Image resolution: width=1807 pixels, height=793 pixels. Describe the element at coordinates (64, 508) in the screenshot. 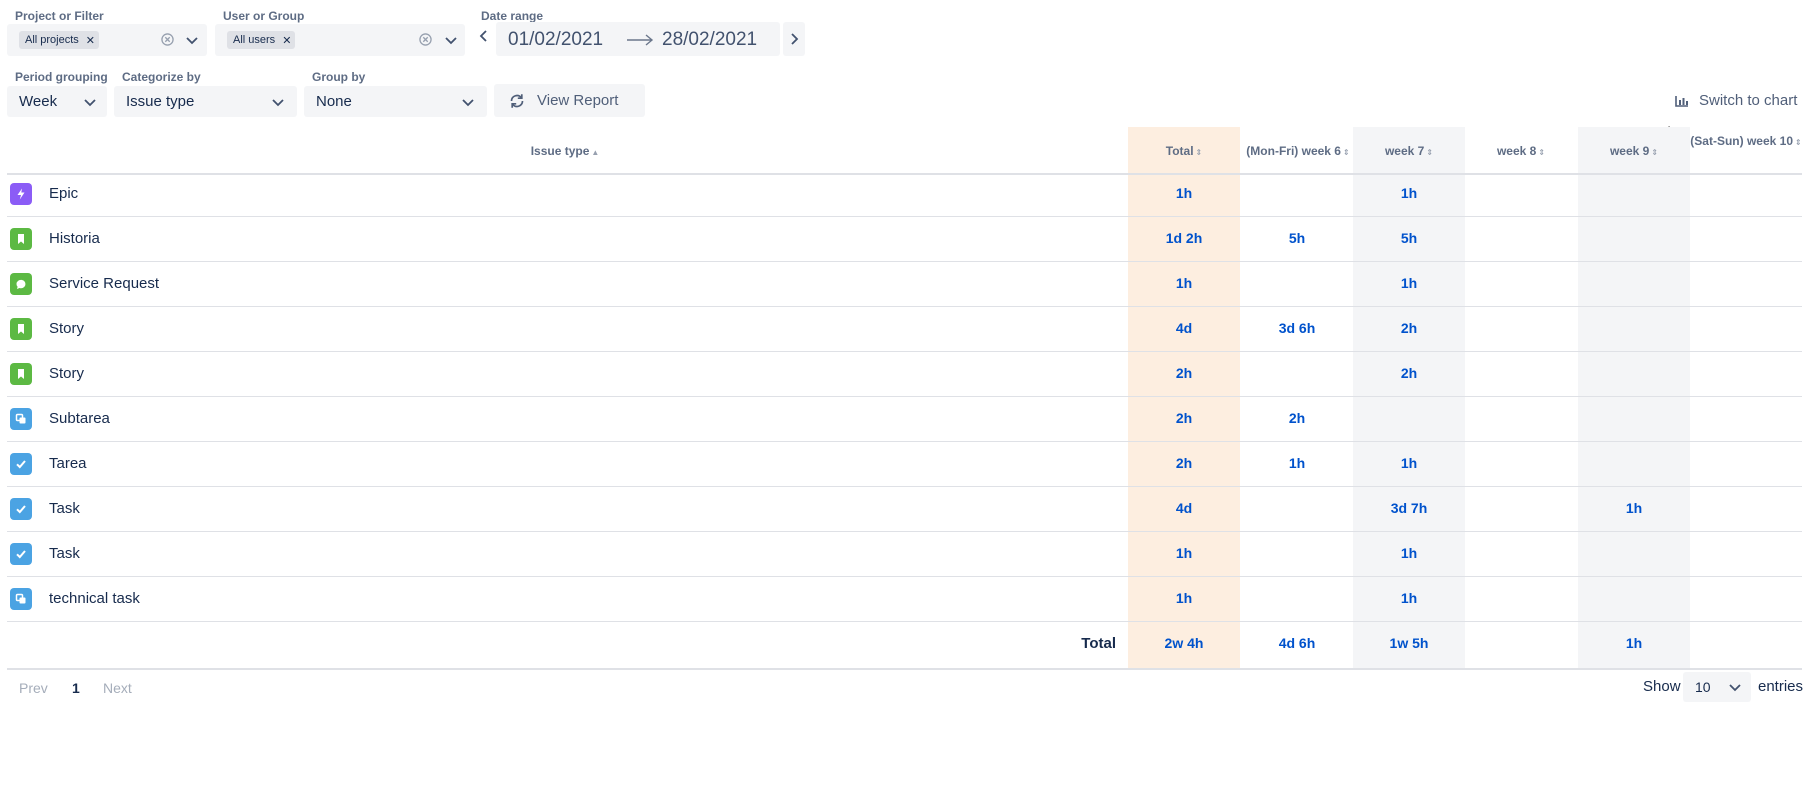

I see `issue-type-name: Task` at that location.